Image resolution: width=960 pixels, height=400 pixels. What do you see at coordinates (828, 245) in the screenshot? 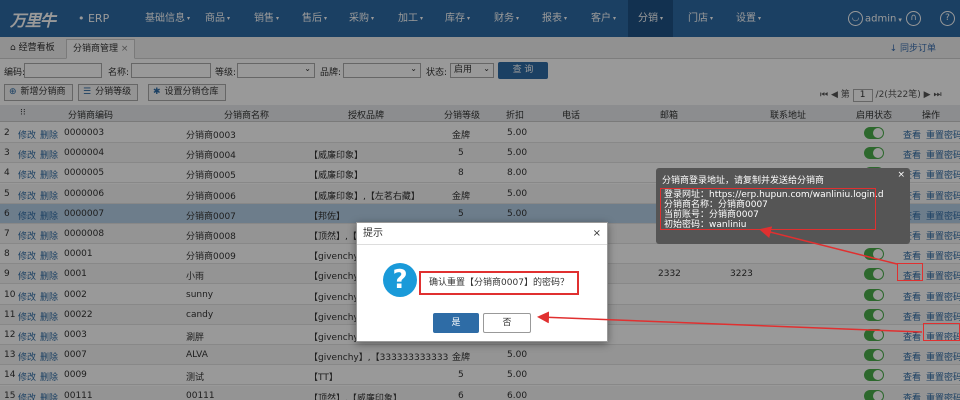
I see `arrow-to-login-info` at bounding box center [828, 245].